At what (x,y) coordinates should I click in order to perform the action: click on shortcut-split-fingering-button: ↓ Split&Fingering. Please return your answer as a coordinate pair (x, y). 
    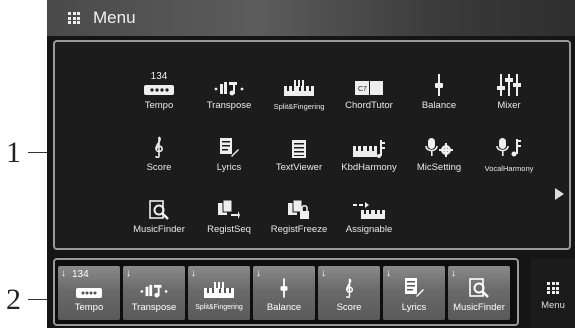
    Looking at the image, I should click on (219, 293).